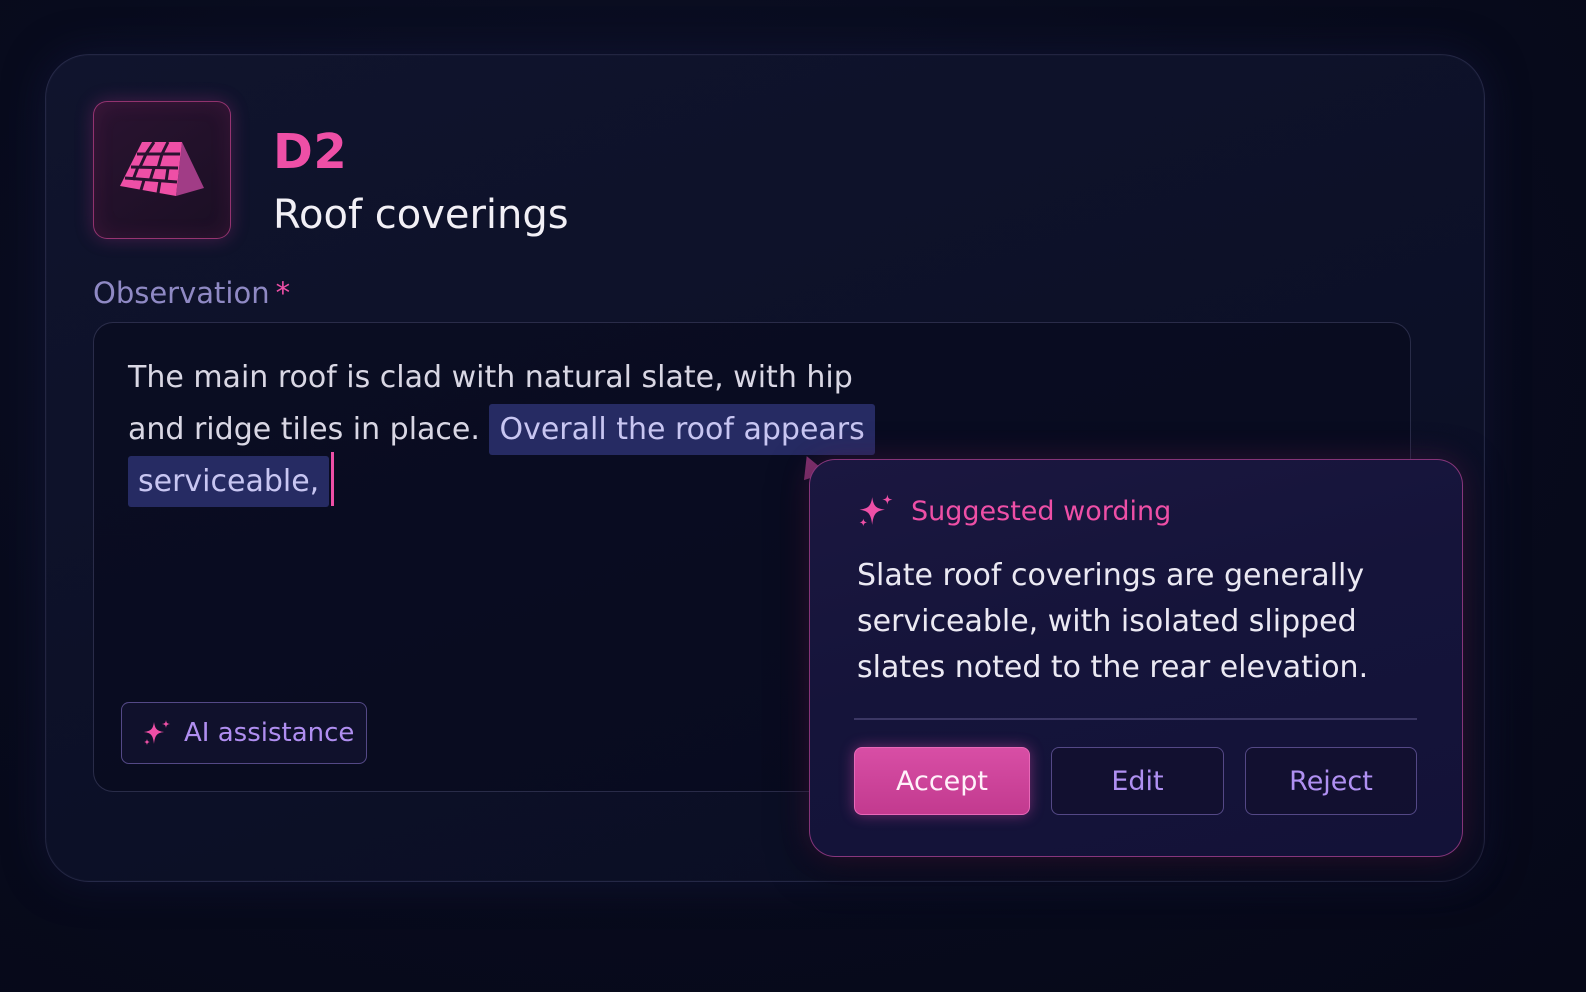 This screenshot has width=1586, height=992. I want to click on roof-tiles-icon, so click(162, 170).